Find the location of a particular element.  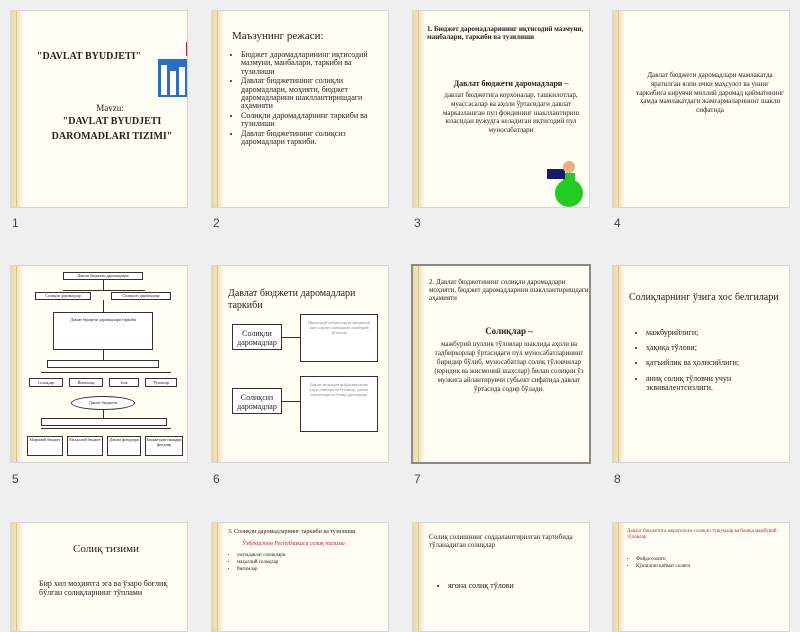

slide-number: 2 is located at coordinates (216, 223).